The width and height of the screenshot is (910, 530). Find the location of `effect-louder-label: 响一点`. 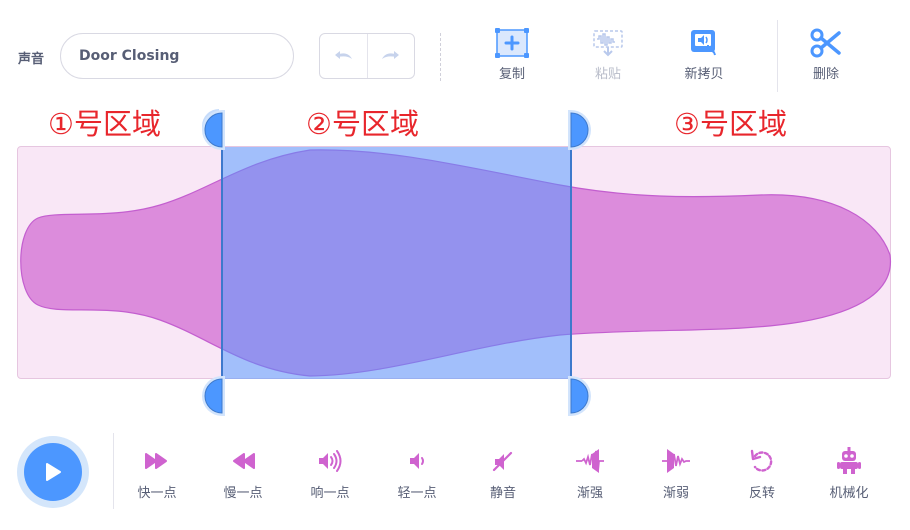

effect-louder-label: 响一点 is located at coordinates (330, 493).